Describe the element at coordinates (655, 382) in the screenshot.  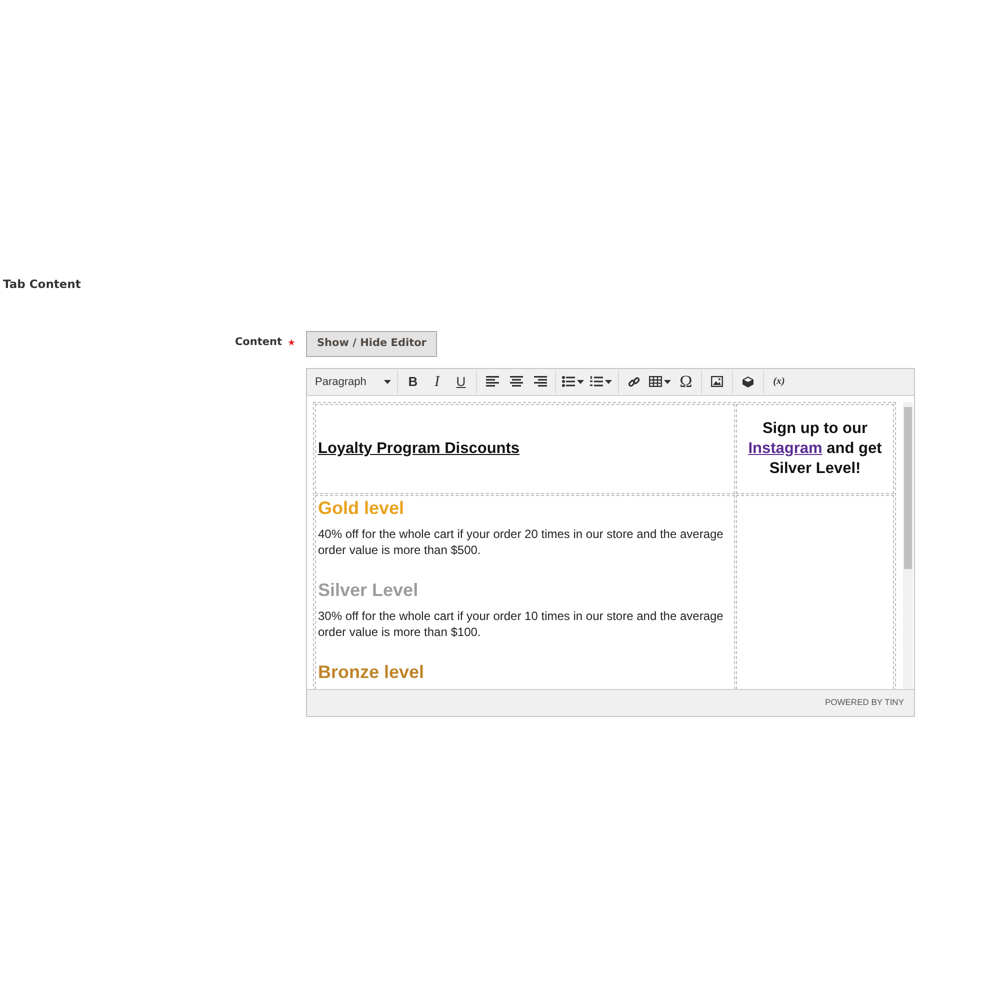
I see `table-icon` at that location.